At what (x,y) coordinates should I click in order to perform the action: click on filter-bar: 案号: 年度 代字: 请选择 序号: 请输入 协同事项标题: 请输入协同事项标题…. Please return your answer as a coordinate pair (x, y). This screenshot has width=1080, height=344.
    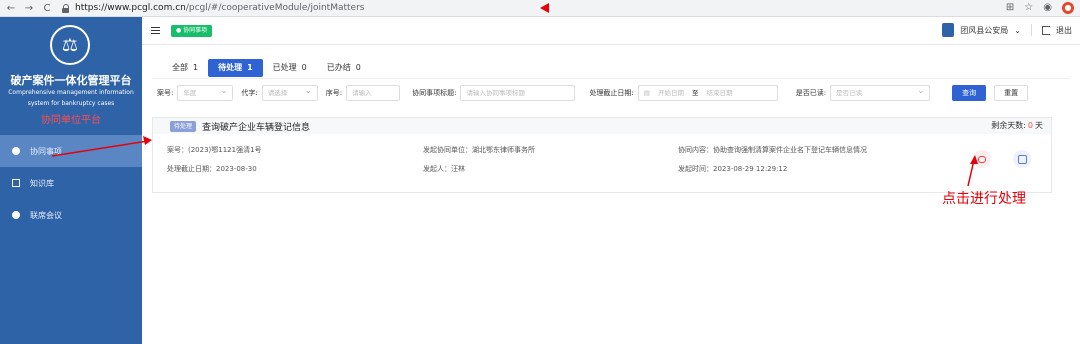
    Looking at the image, I should click on (593, 92).